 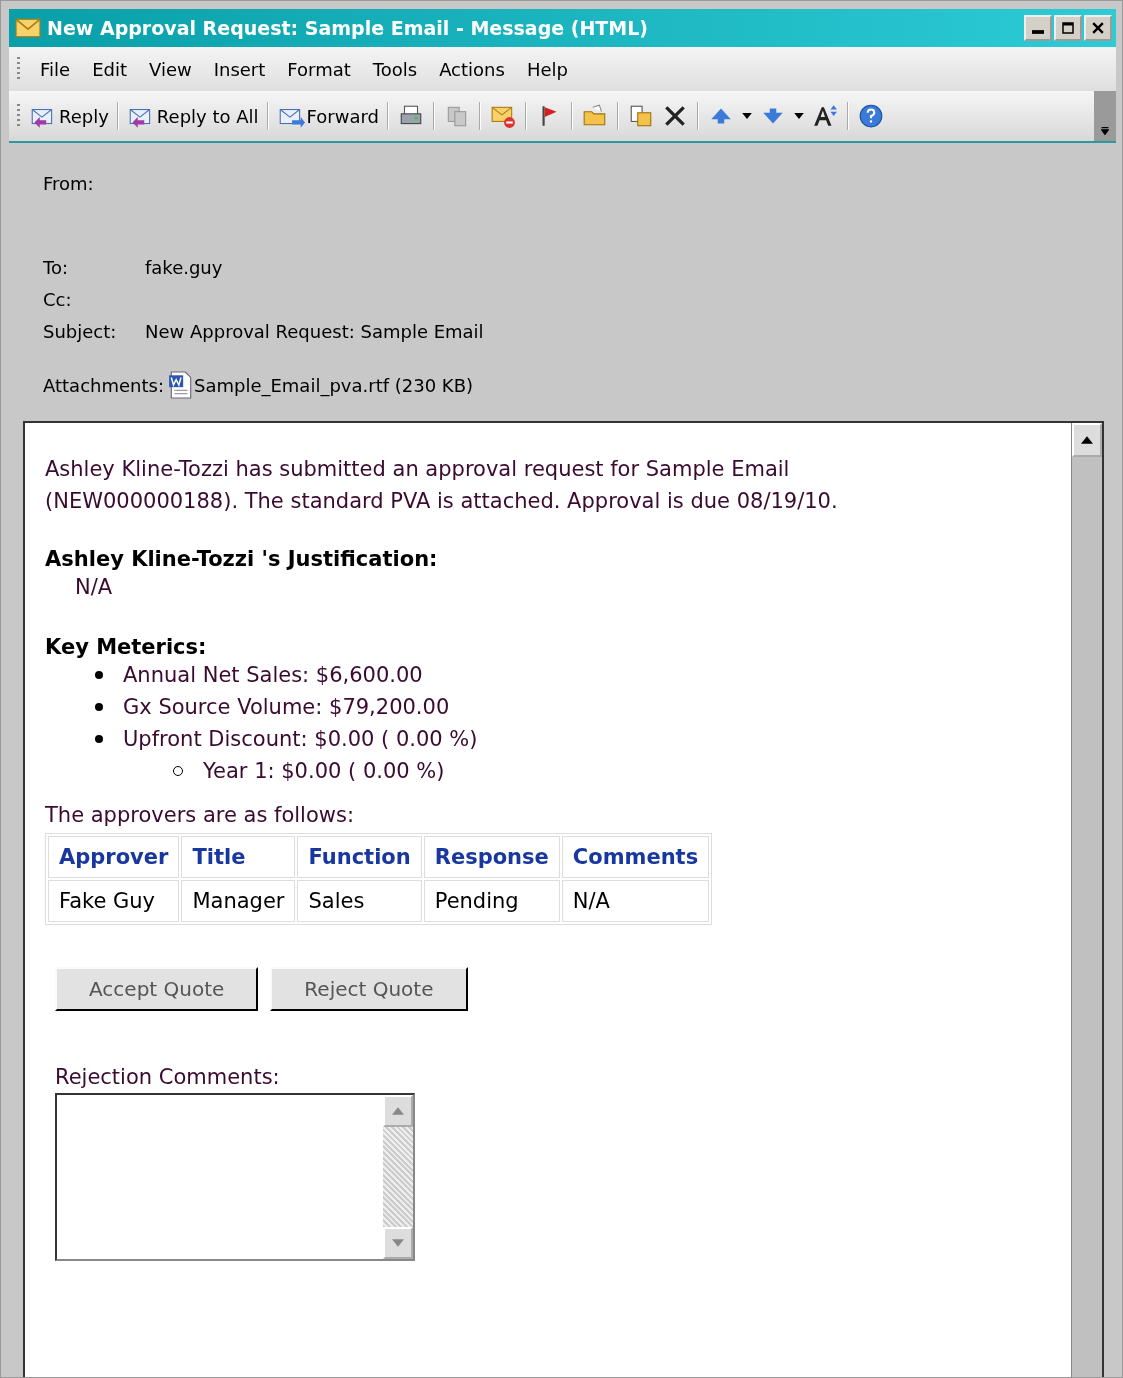 What do you see at coordinates (242, 559) in the screenshot?
I see `section-heading: Ashley Kline-Tozzi 's Justification:` at bounding box center [242, 559].